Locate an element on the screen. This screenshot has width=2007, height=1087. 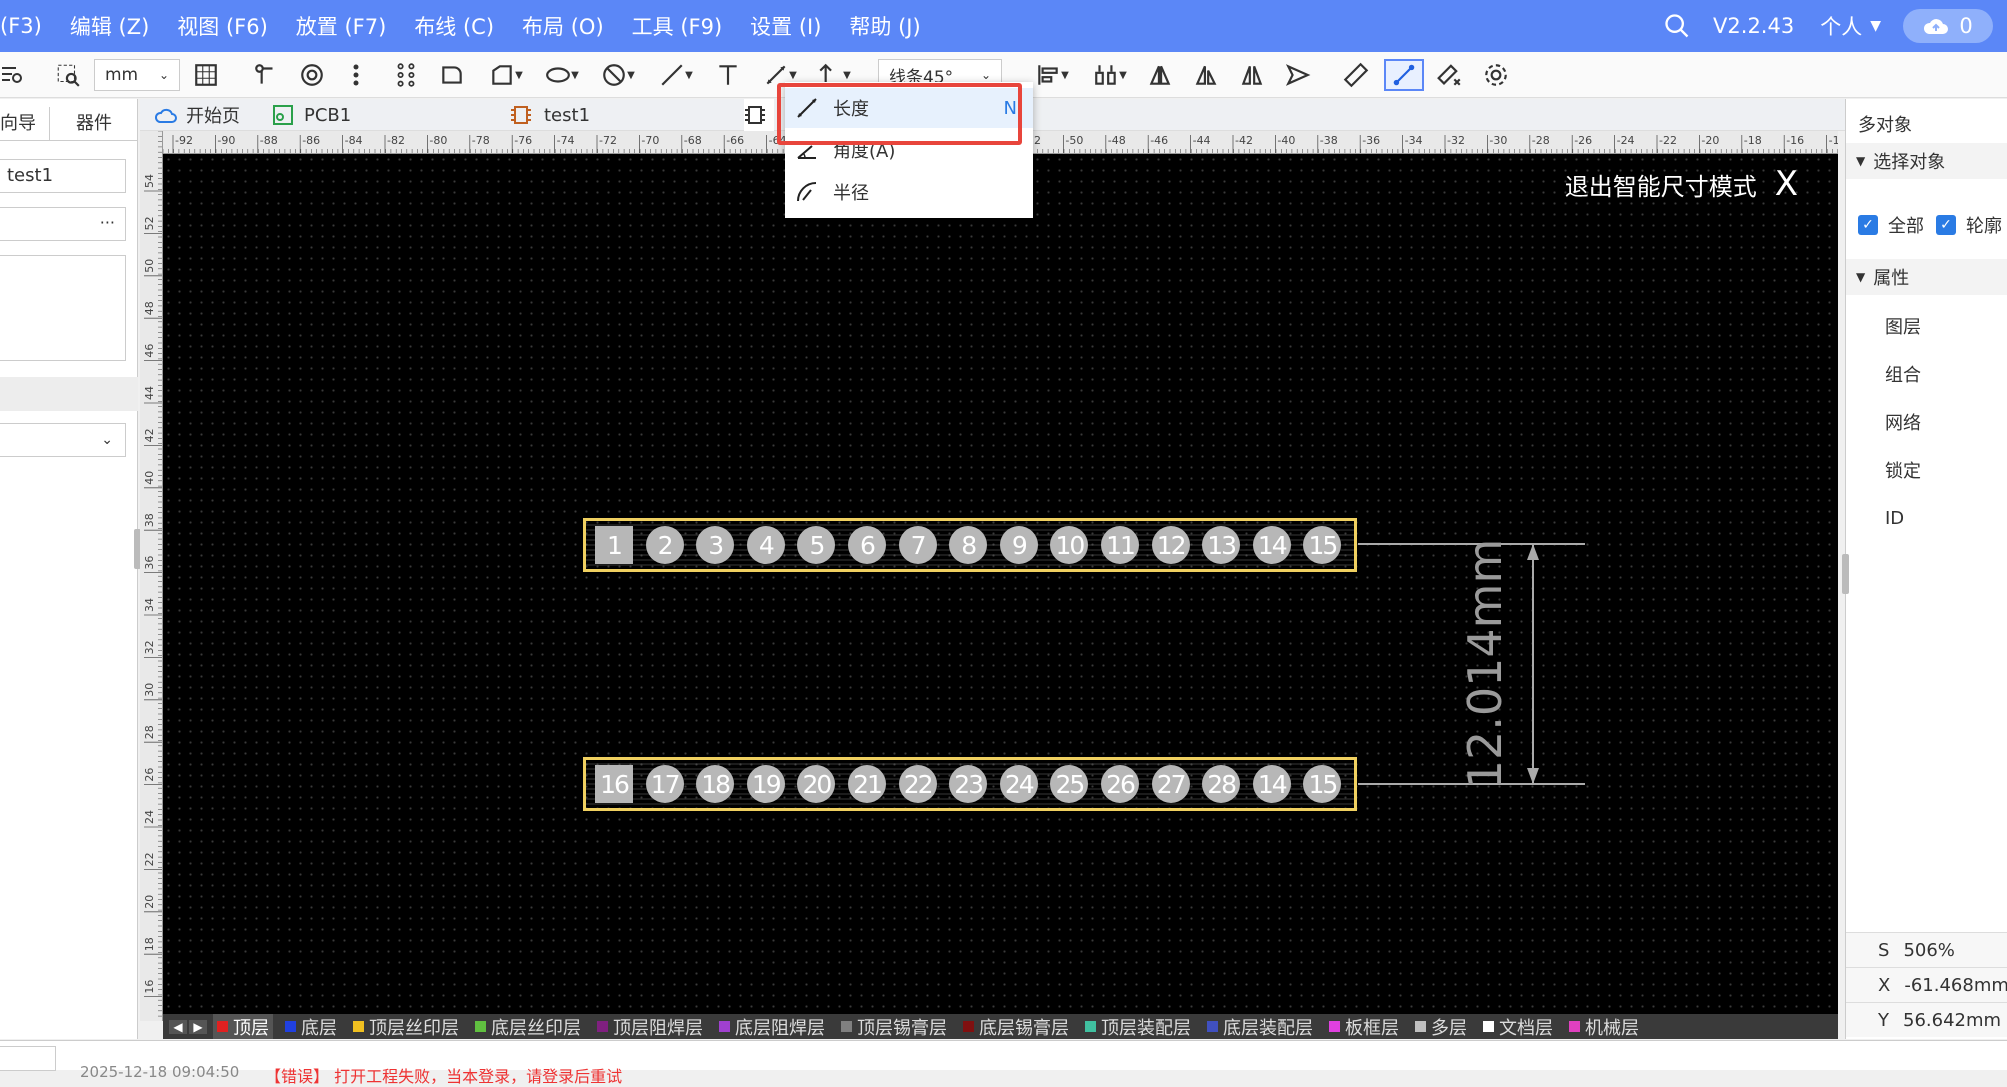
rotate-icon is located at coordinates (1206, 75).